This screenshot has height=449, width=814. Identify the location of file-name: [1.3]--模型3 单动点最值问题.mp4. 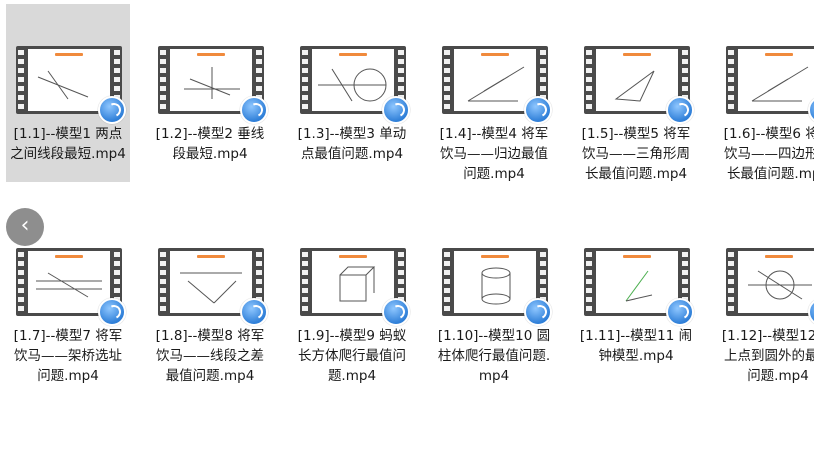
(352, 144).